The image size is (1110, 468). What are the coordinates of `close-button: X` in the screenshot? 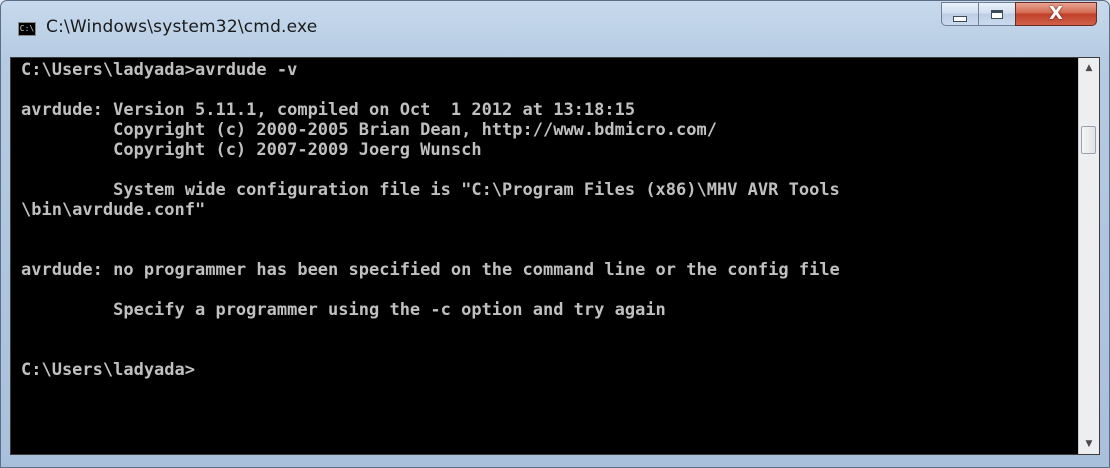 It's located at (1056, 14).